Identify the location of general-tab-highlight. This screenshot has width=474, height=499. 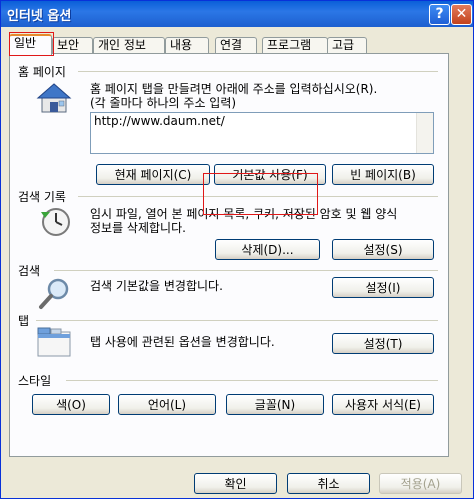
(31, 44).